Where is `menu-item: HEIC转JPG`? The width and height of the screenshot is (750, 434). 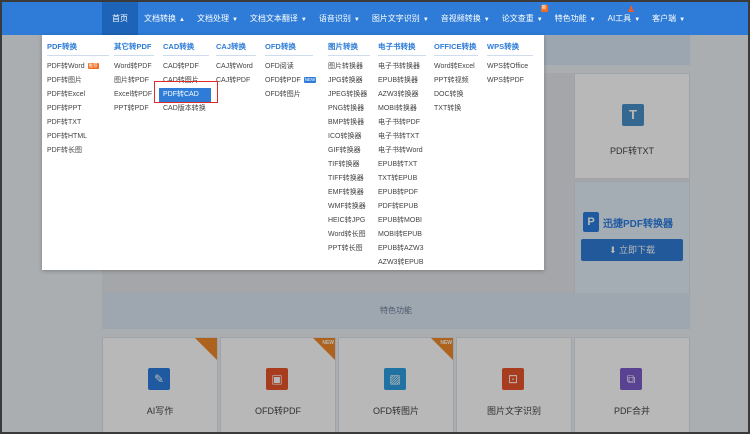
menu-item: HEIC转JPG is located at coordinates (349, 221).